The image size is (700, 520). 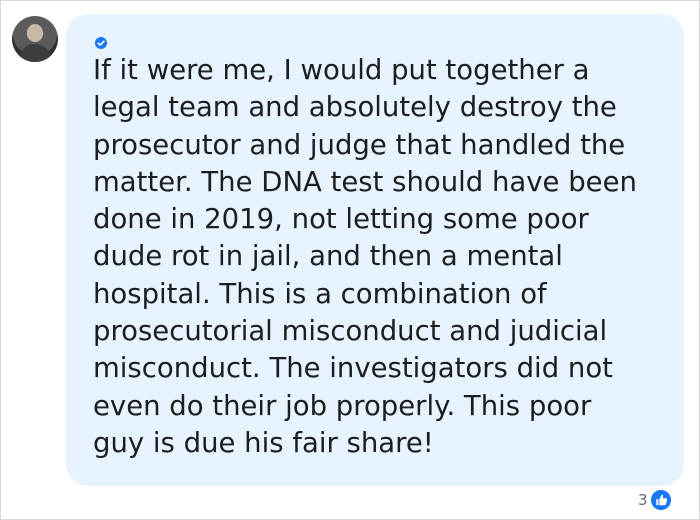 I want to click on avatar-body-shape, so click(x=35, y=53).